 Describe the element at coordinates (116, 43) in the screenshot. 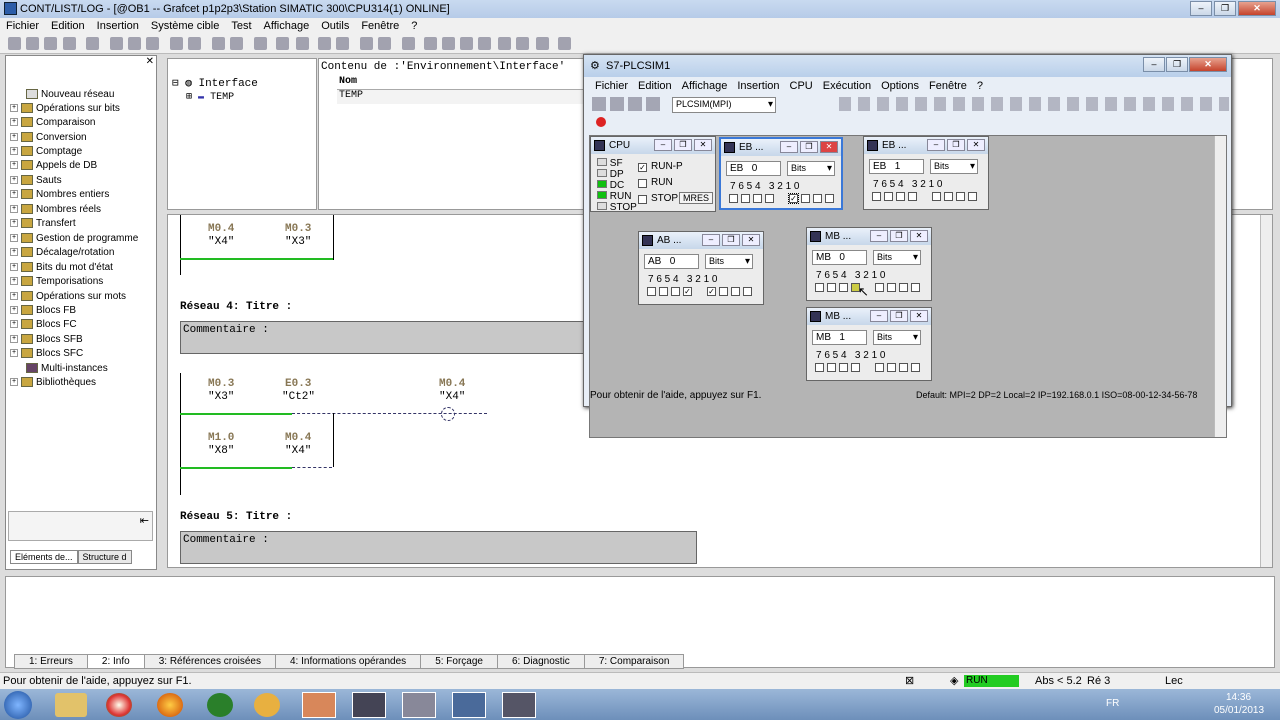

I see `cut-icon` at that location.